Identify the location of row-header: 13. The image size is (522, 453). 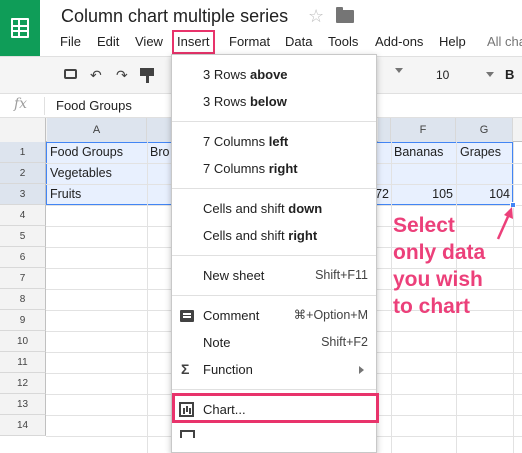
(23, 404).